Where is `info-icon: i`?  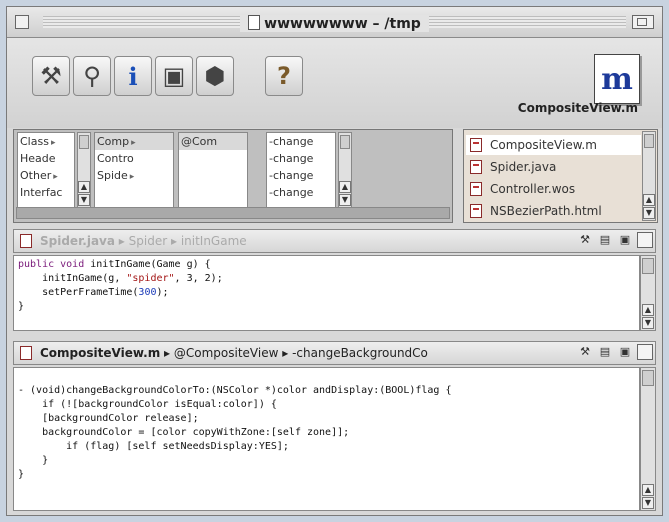
info-icon: i is located at coordinates (133, 76).